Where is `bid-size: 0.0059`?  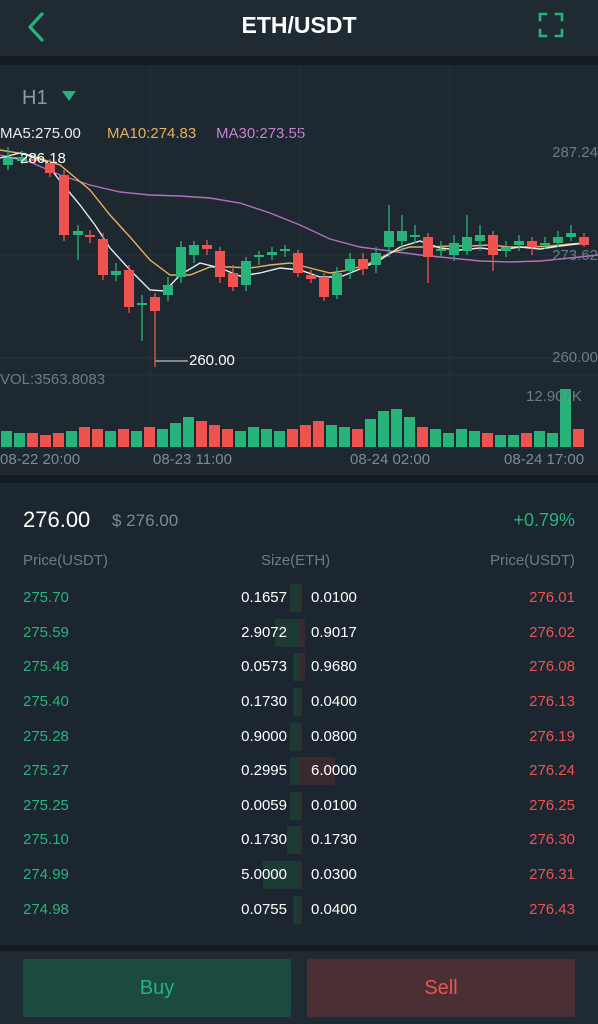
bid-size: 0.0059 is located at coordinates (264, 805).